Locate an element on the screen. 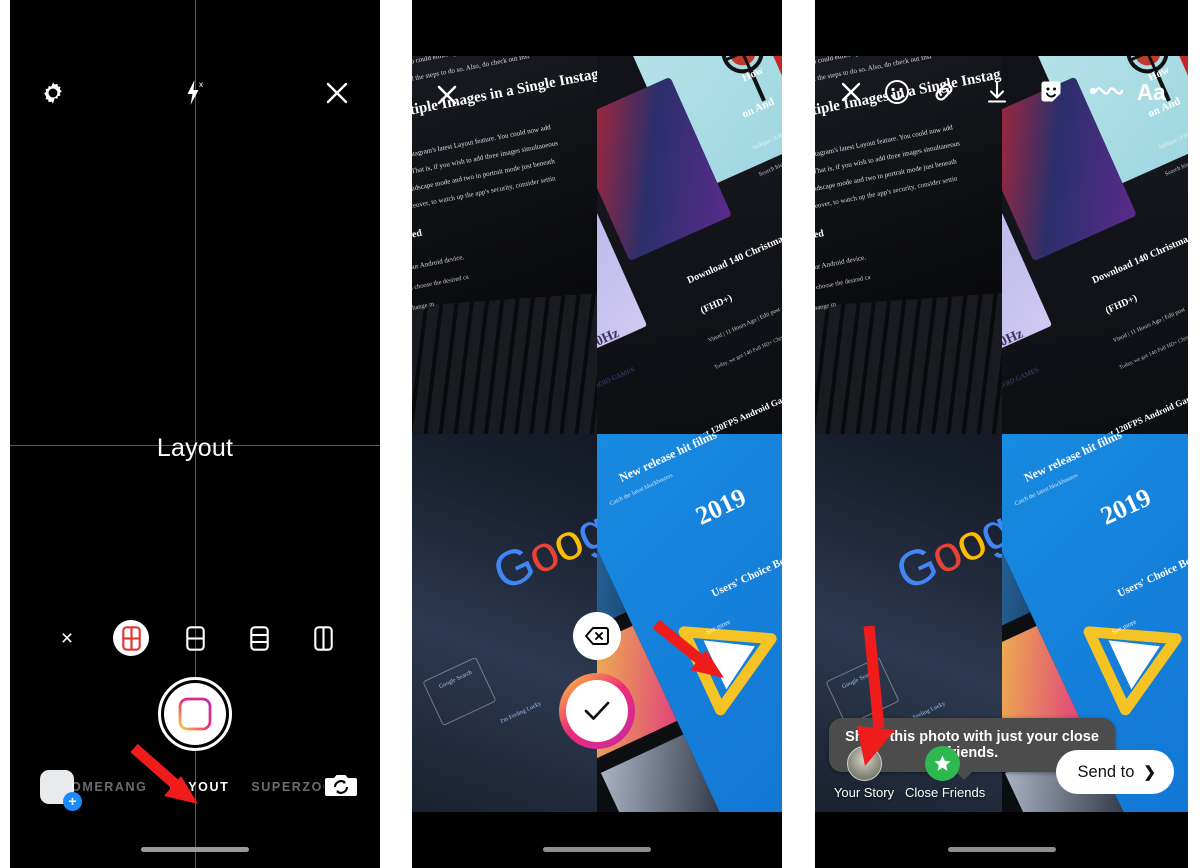 This screenshot has width=1200, height=868. layout-option-grid-3-rows is located at coordinates (259, 638).